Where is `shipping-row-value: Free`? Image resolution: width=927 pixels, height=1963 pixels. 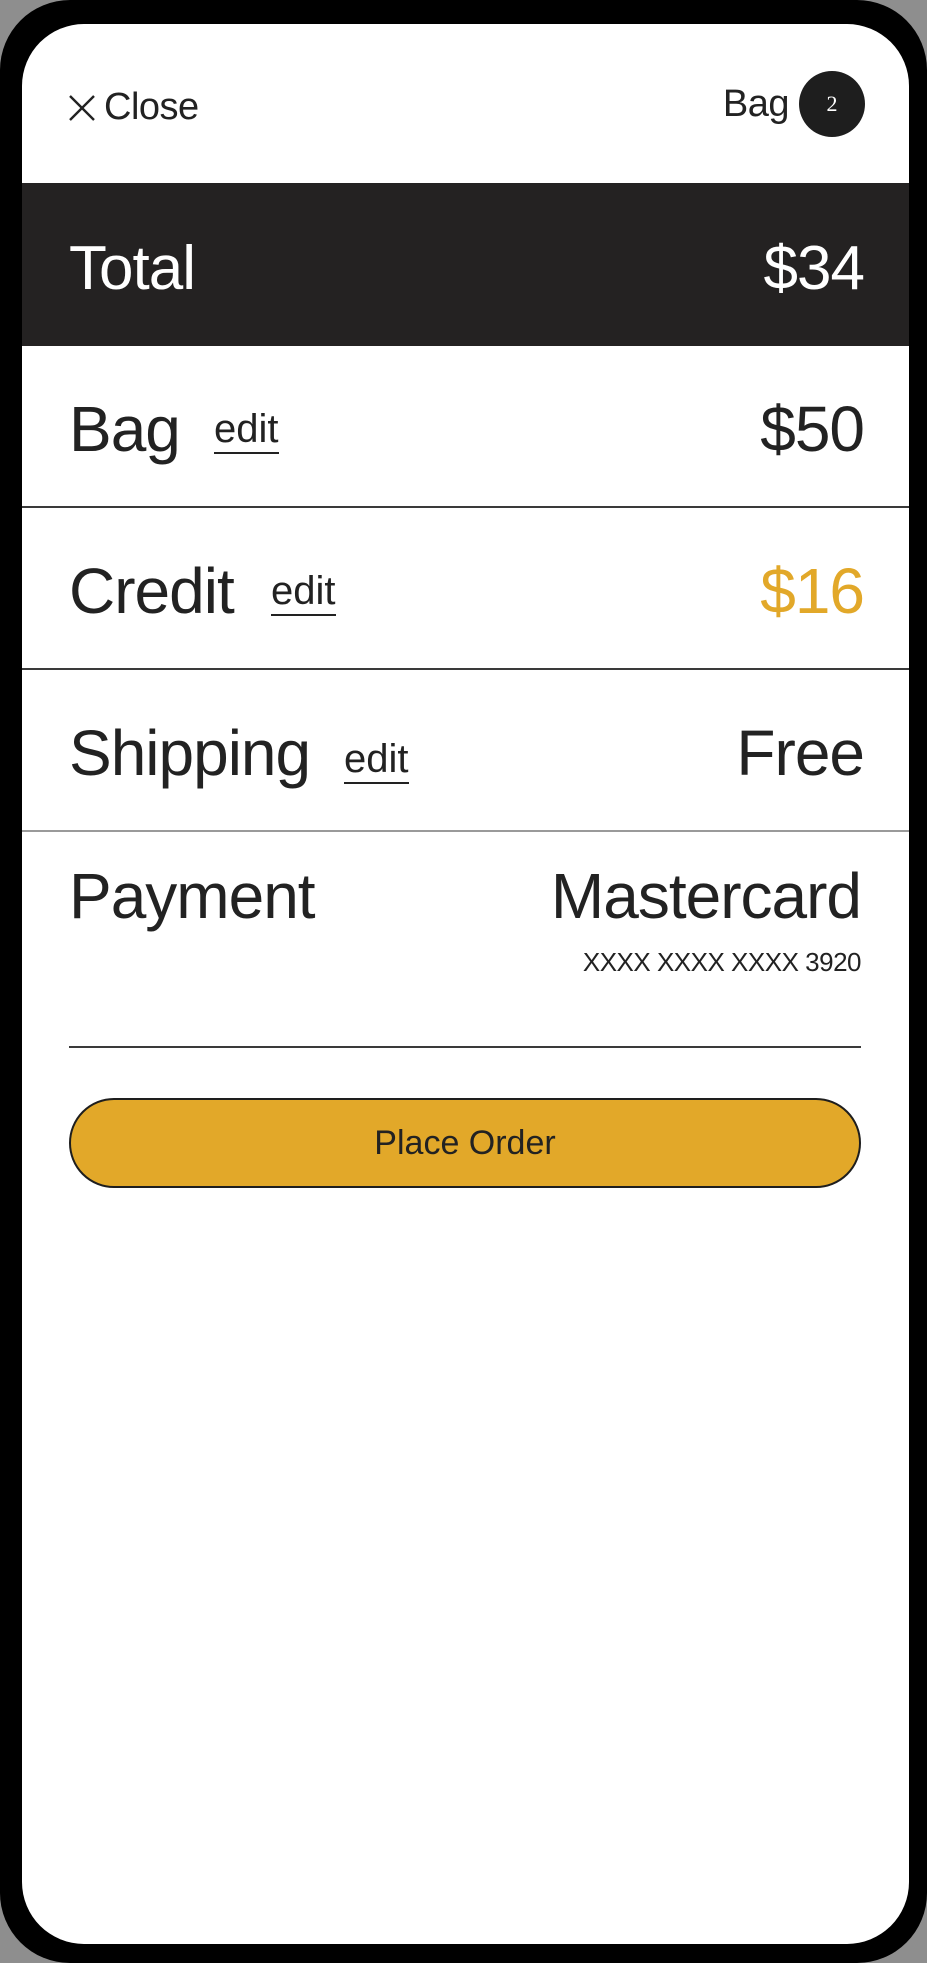
shipping-row-value: Free is located at coordinates (800, 753).